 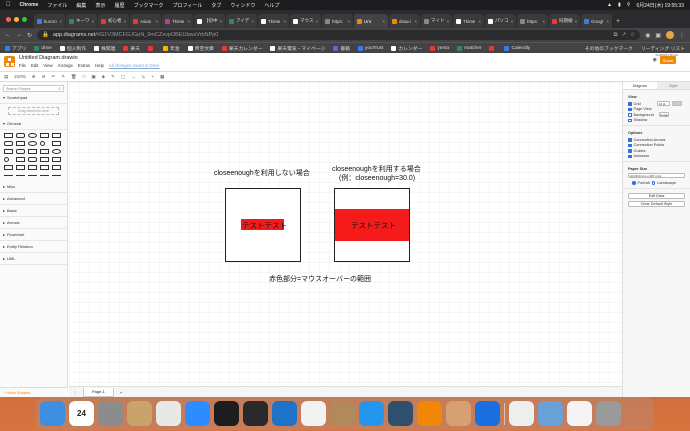 I want to click on browser-tab: マウス ×, so click(x=305, y=21).